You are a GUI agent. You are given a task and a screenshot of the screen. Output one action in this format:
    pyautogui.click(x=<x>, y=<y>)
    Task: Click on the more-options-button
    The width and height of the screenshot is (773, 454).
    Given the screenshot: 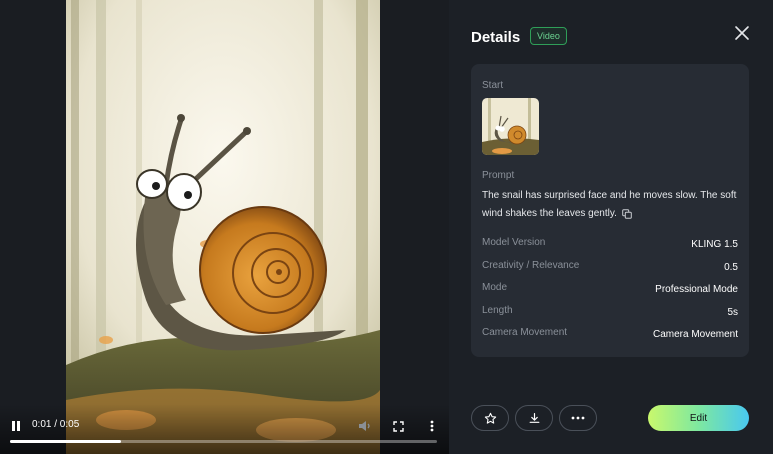 What is the action you would take?
    pyautogui.click(x=578, y=418)
    